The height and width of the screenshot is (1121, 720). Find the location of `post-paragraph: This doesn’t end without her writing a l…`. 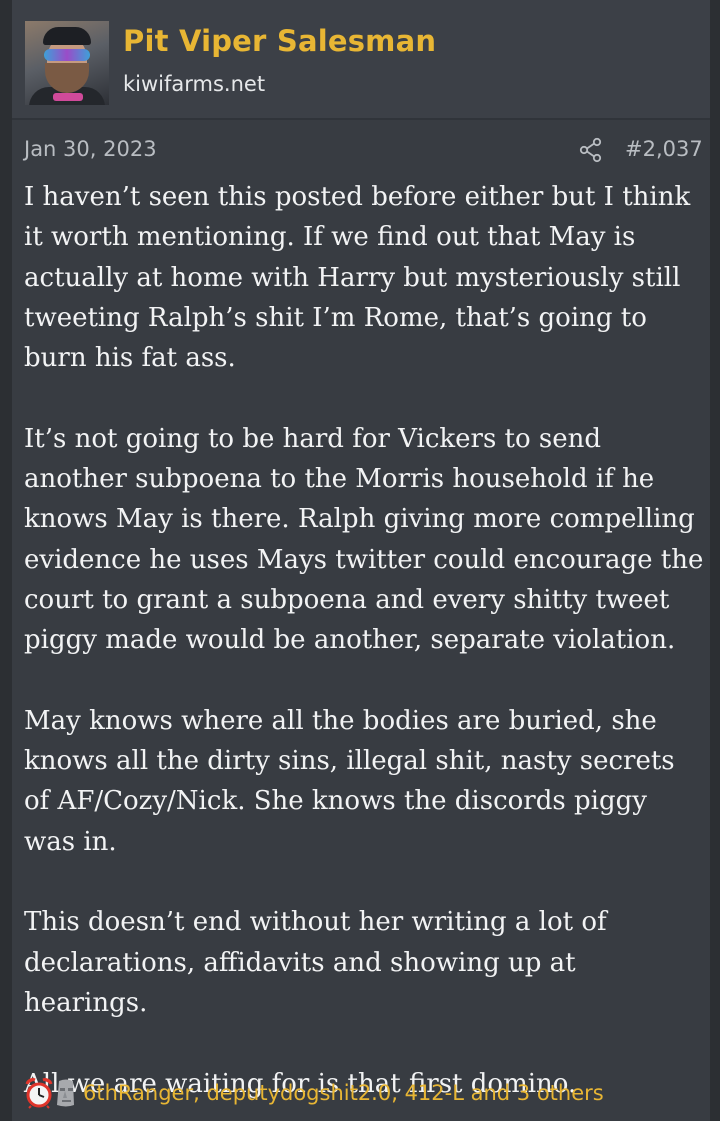

post-paragraph: This doesn’t end without her writing a l… is located at coordinates (315, 962).